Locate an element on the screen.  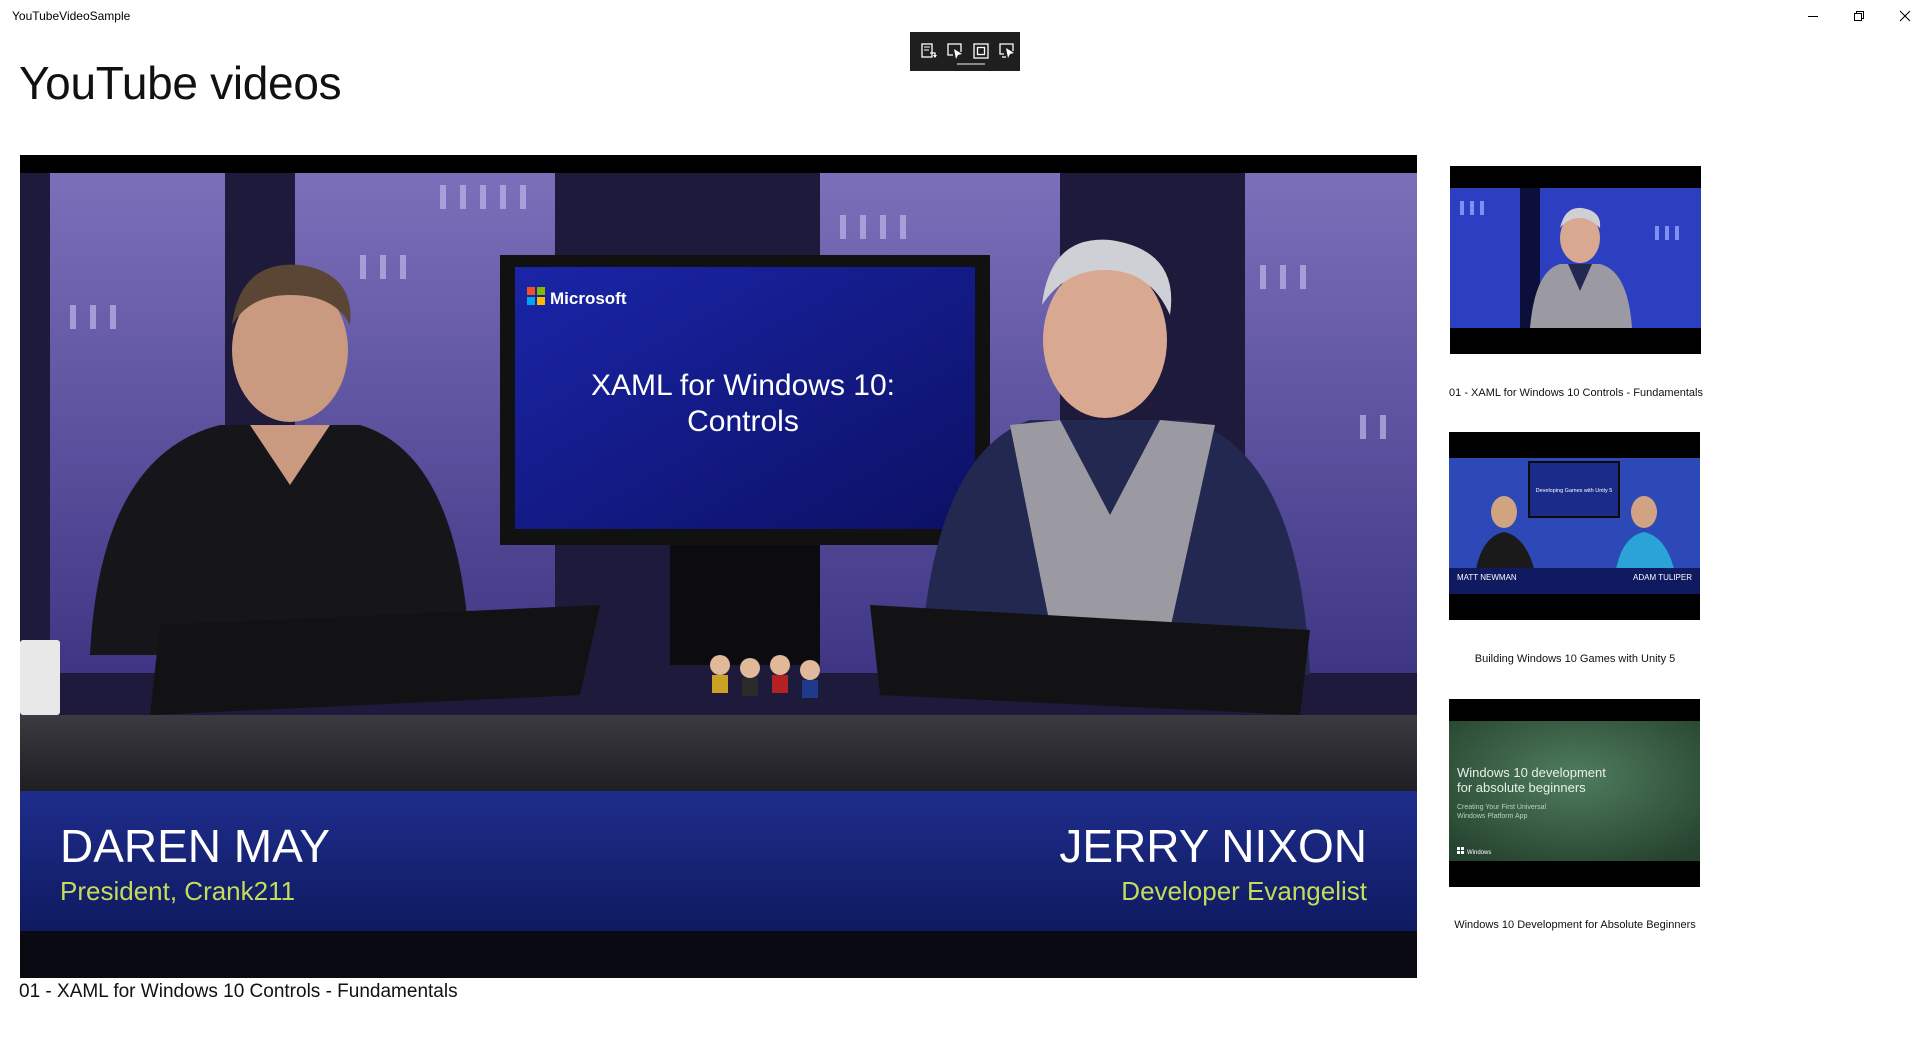
minimize-button is located at coordinates (1813, 16).